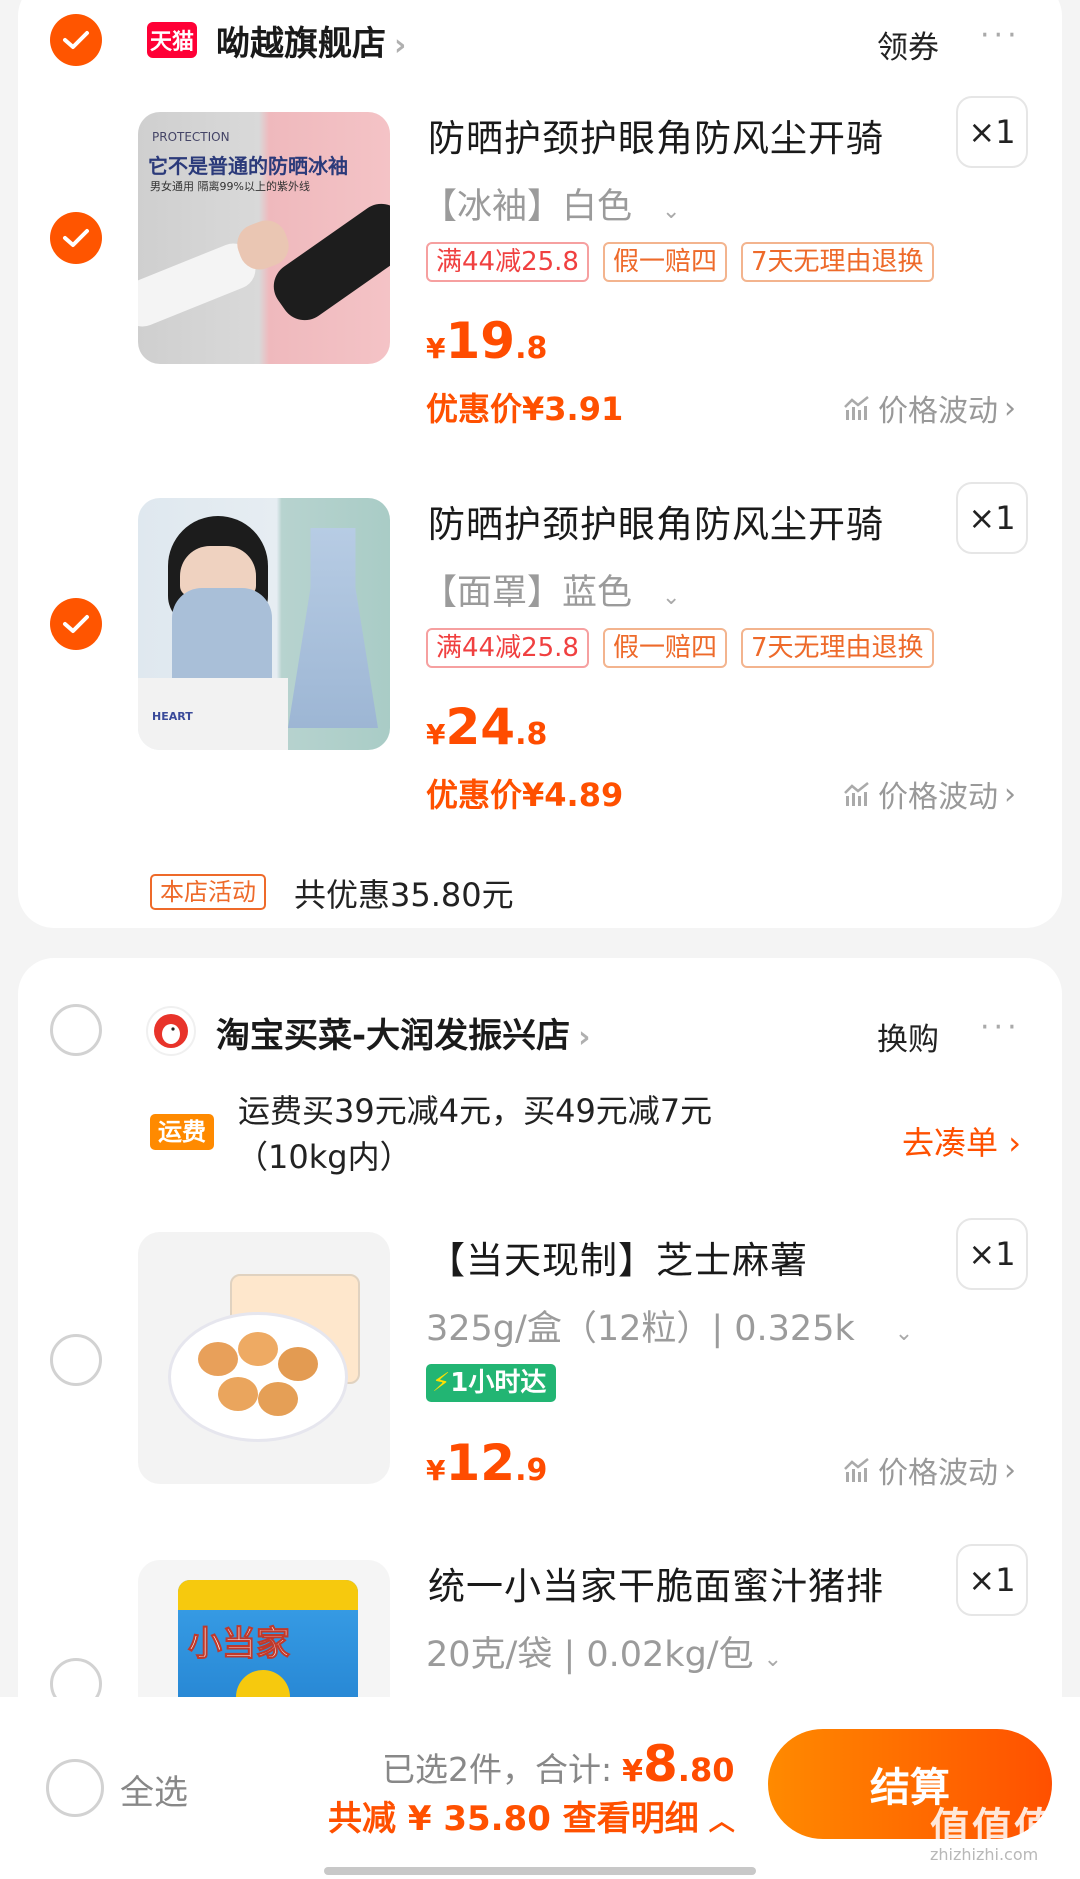  What do you see at coordinates (660, 1764) in the screenshot?
I see `total-integer: 8` at bounding box center [660, 1764].